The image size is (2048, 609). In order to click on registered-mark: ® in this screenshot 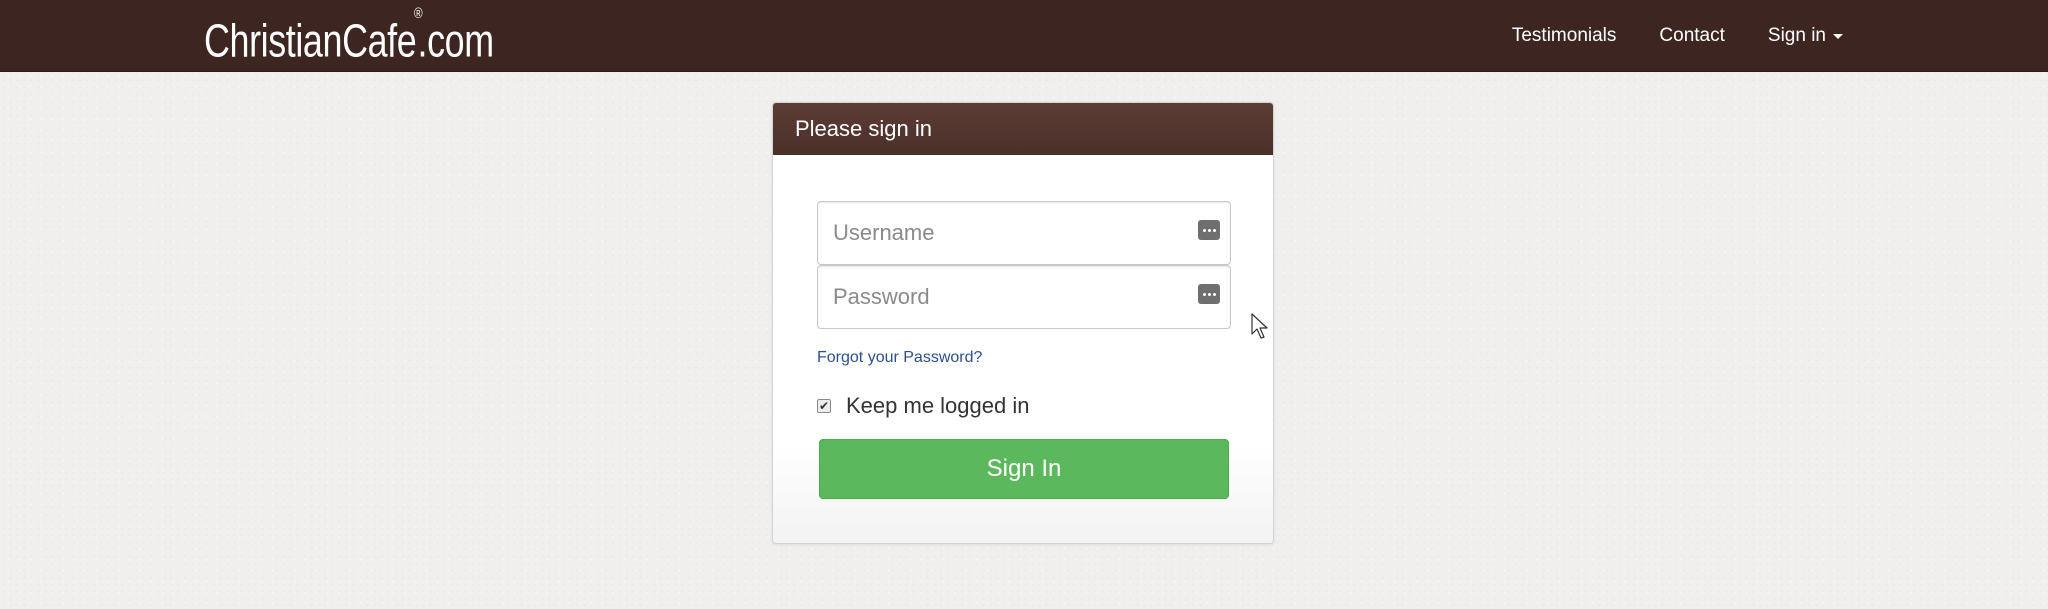, I will do `click(418, 13)`.